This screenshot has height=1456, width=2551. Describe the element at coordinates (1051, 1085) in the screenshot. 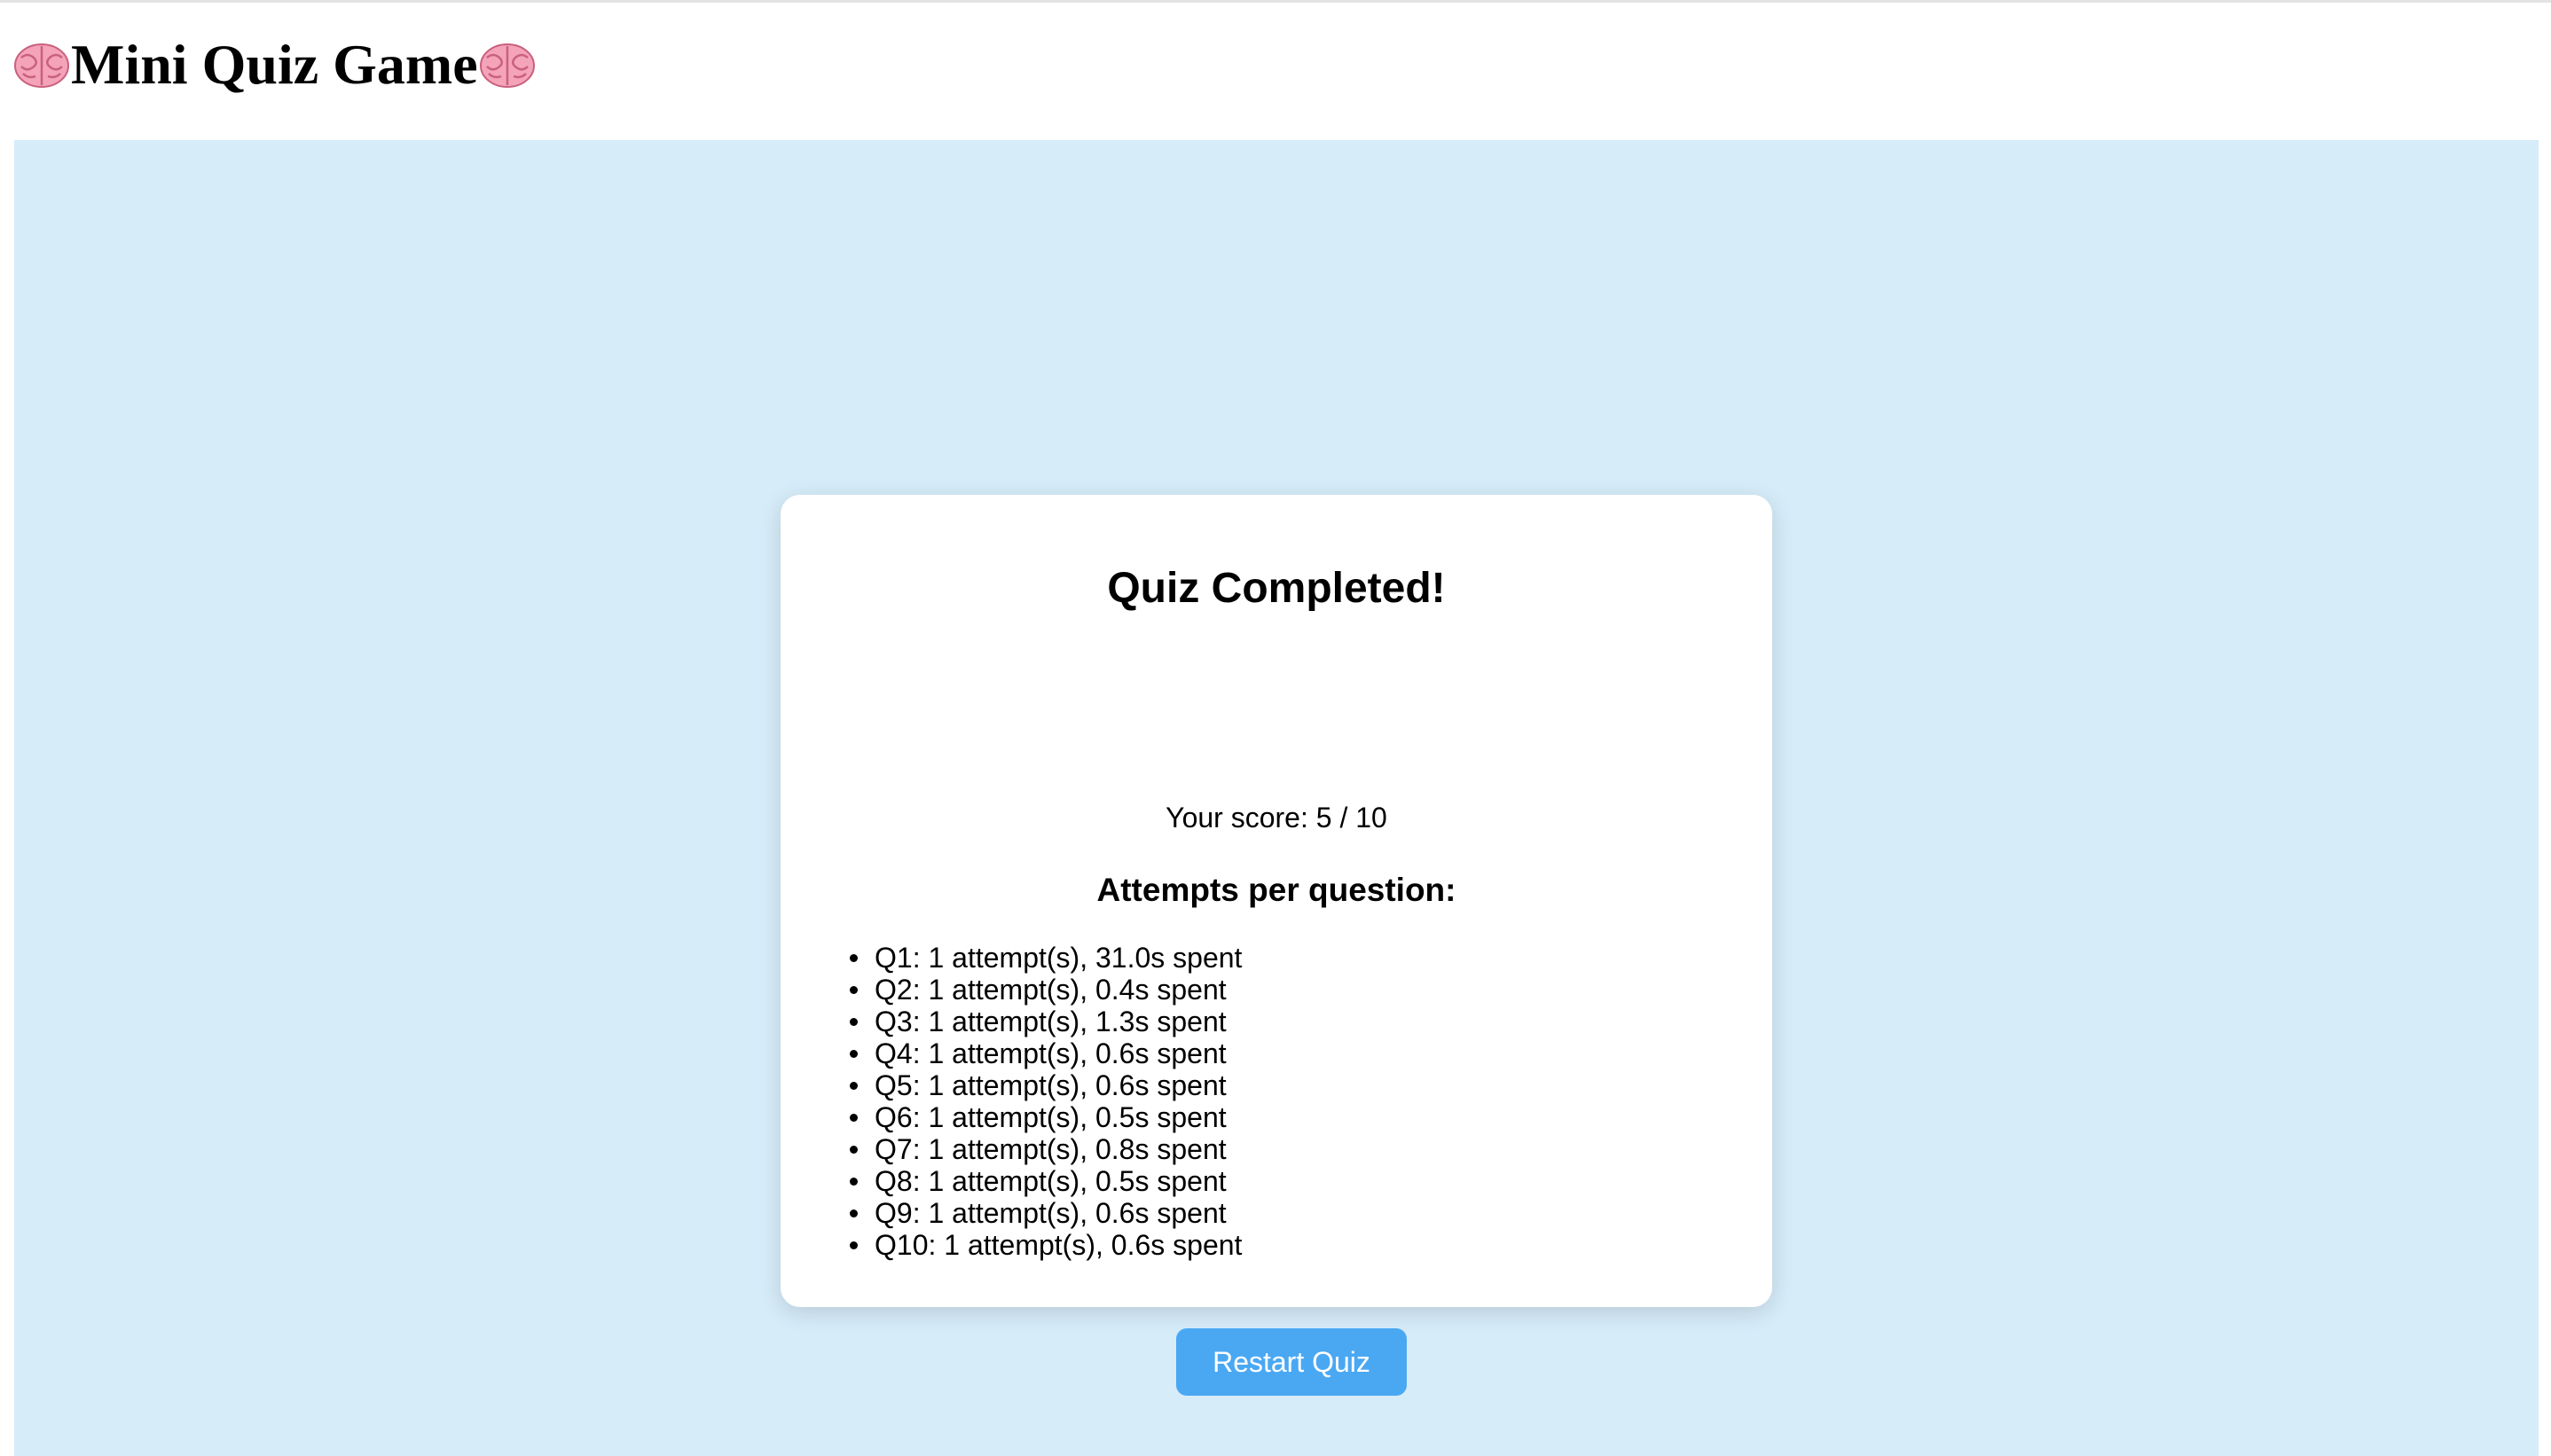

I see `attempt-text: Q5: 1 attempt(s), 0.6s spent` at that location.